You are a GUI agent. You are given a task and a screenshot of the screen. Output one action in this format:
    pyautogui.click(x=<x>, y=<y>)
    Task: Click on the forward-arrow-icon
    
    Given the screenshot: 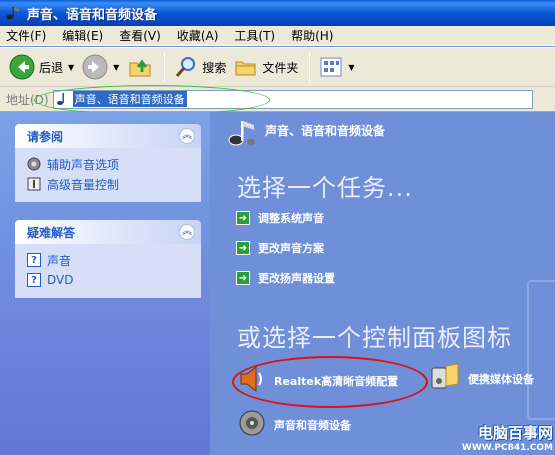 What is the action you would take?
    pyautogui.click(x=95, y=67)
    